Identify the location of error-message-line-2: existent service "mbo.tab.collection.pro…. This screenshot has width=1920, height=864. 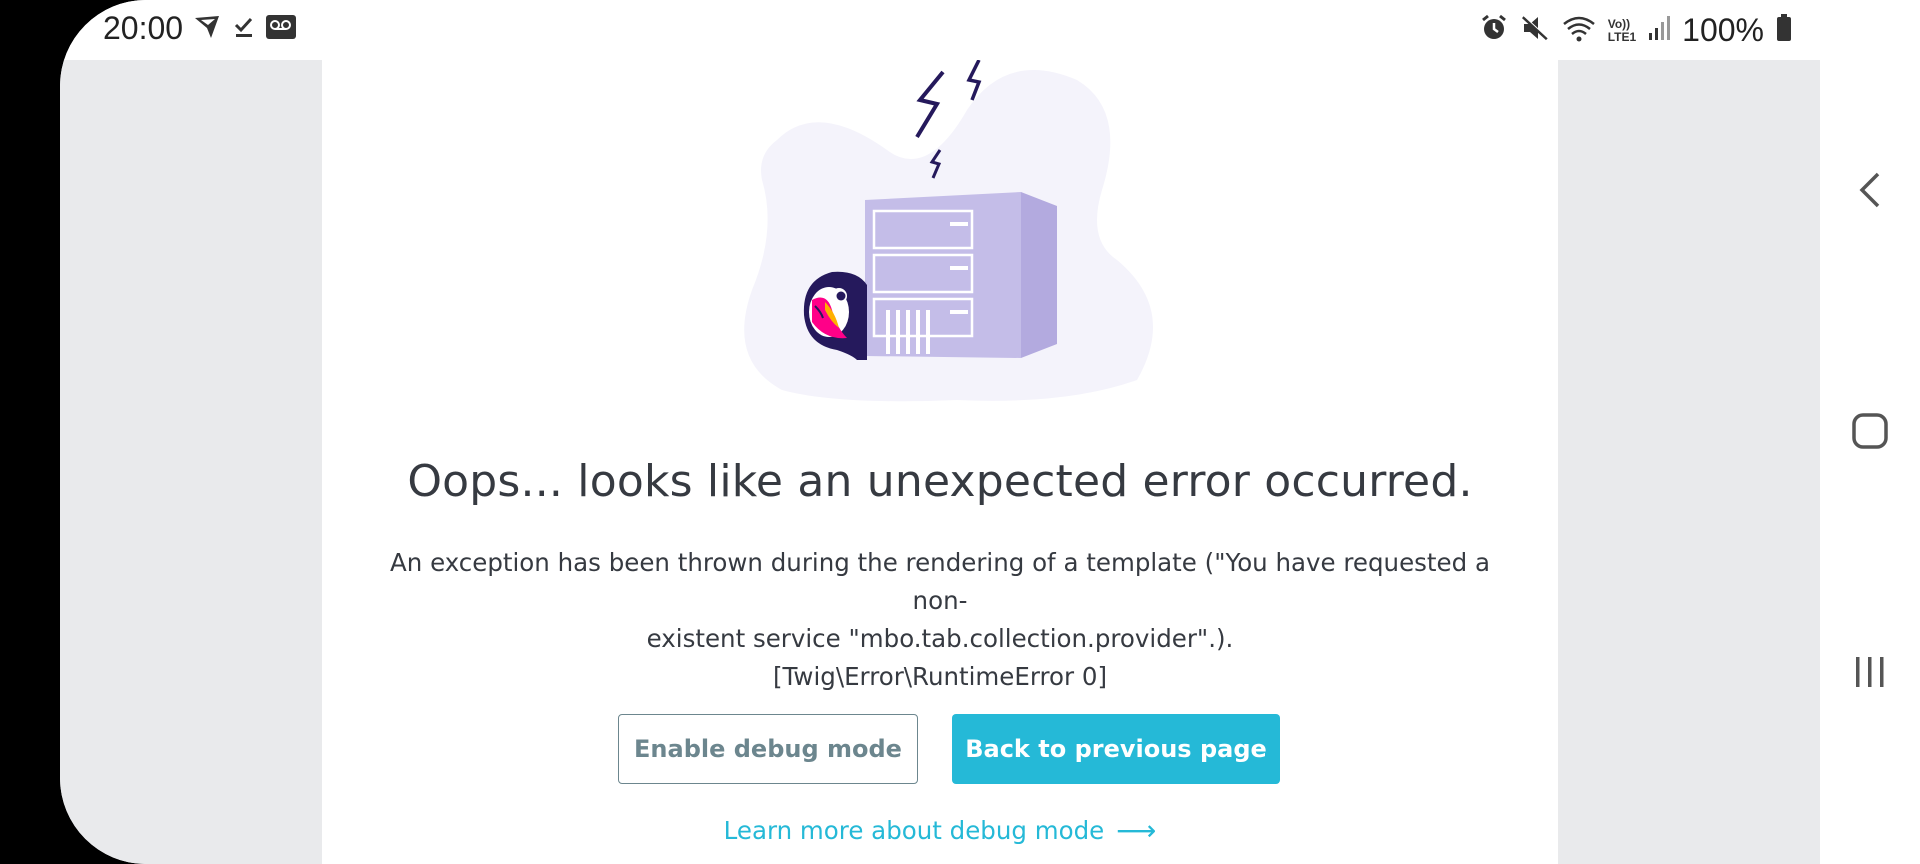
(940, 638).